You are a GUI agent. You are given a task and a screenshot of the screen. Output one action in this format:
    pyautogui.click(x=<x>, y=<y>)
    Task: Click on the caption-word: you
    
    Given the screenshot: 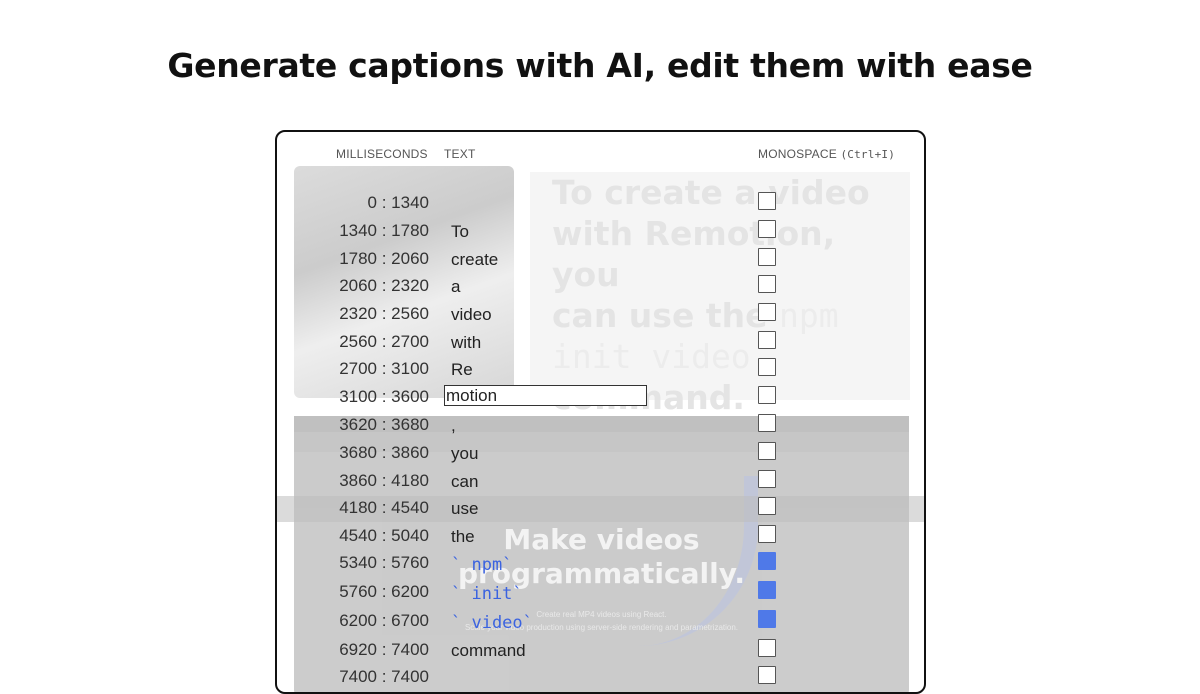 What is the action you would take?
    pyautogui.click(x=464, y=454)
    